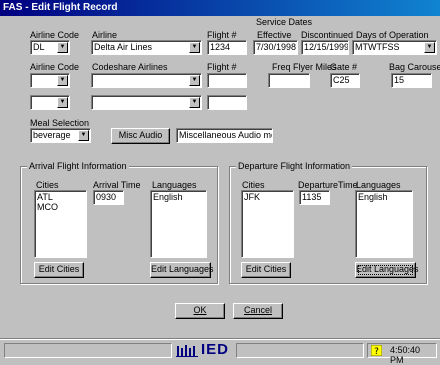 The width and height of the screenshot is (440, 365). What do you see at coordinates (174, 185) in the screenshot?
I see `arrival-languages-label: Languages` at bounding box center [174, 185].